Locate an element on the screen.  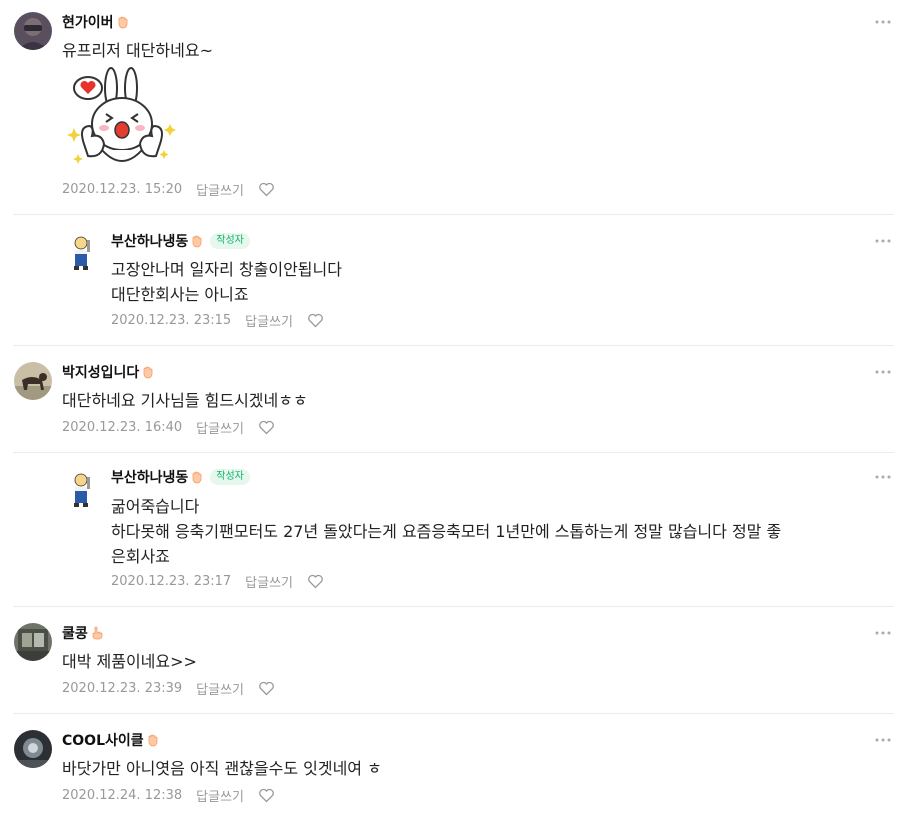
comment-text: 굶어죽습니다 is located at coordinates (155, 506).